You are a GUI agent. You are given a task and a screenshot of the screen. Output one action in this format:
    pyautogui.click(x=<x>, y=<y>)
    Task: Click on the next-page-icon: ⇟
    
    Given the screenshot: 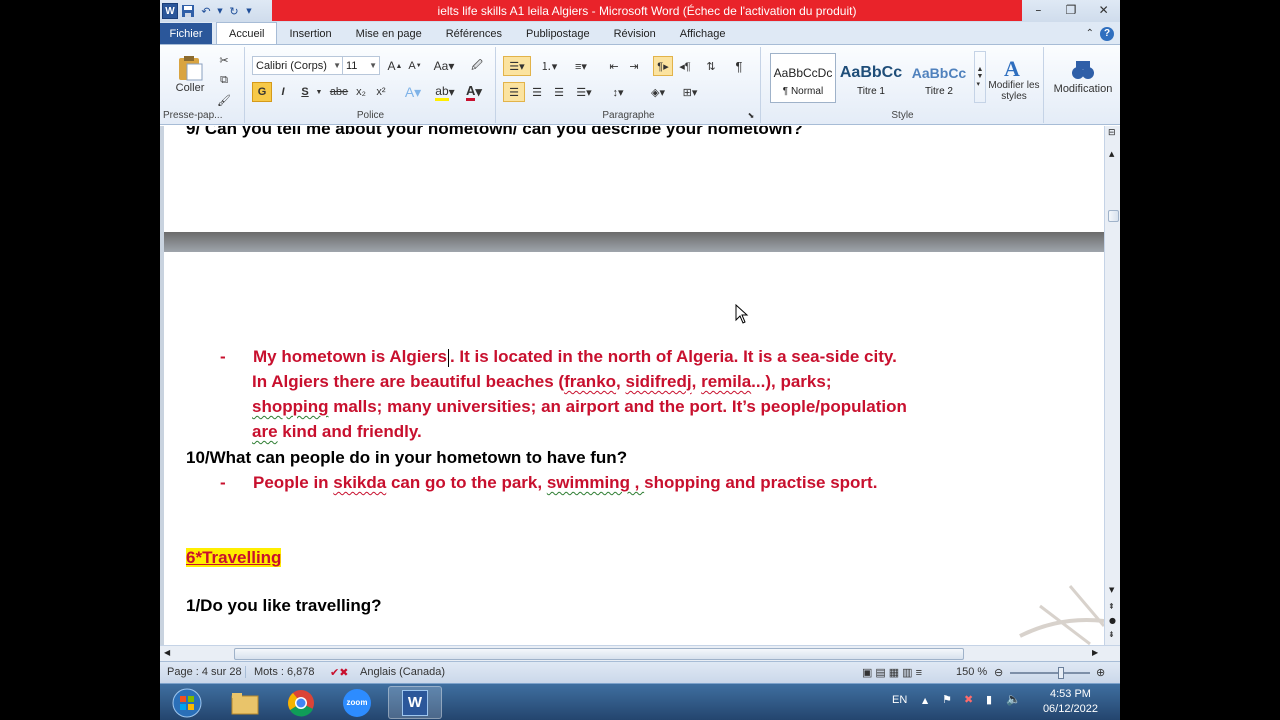 What is the action you would take?
    pyautogui.click(x=1111, y=634)
    